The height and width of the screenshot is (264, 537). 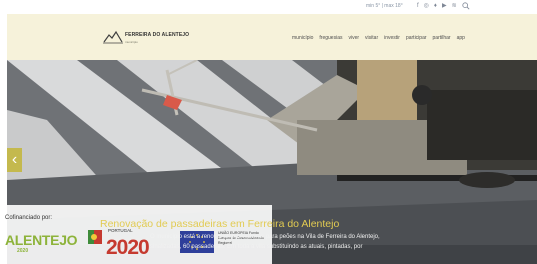 What do you see at coordinates (371, 38) in the screenshot?
I see `nav-item-visitar: visitar` at bounding box center [371, 38].